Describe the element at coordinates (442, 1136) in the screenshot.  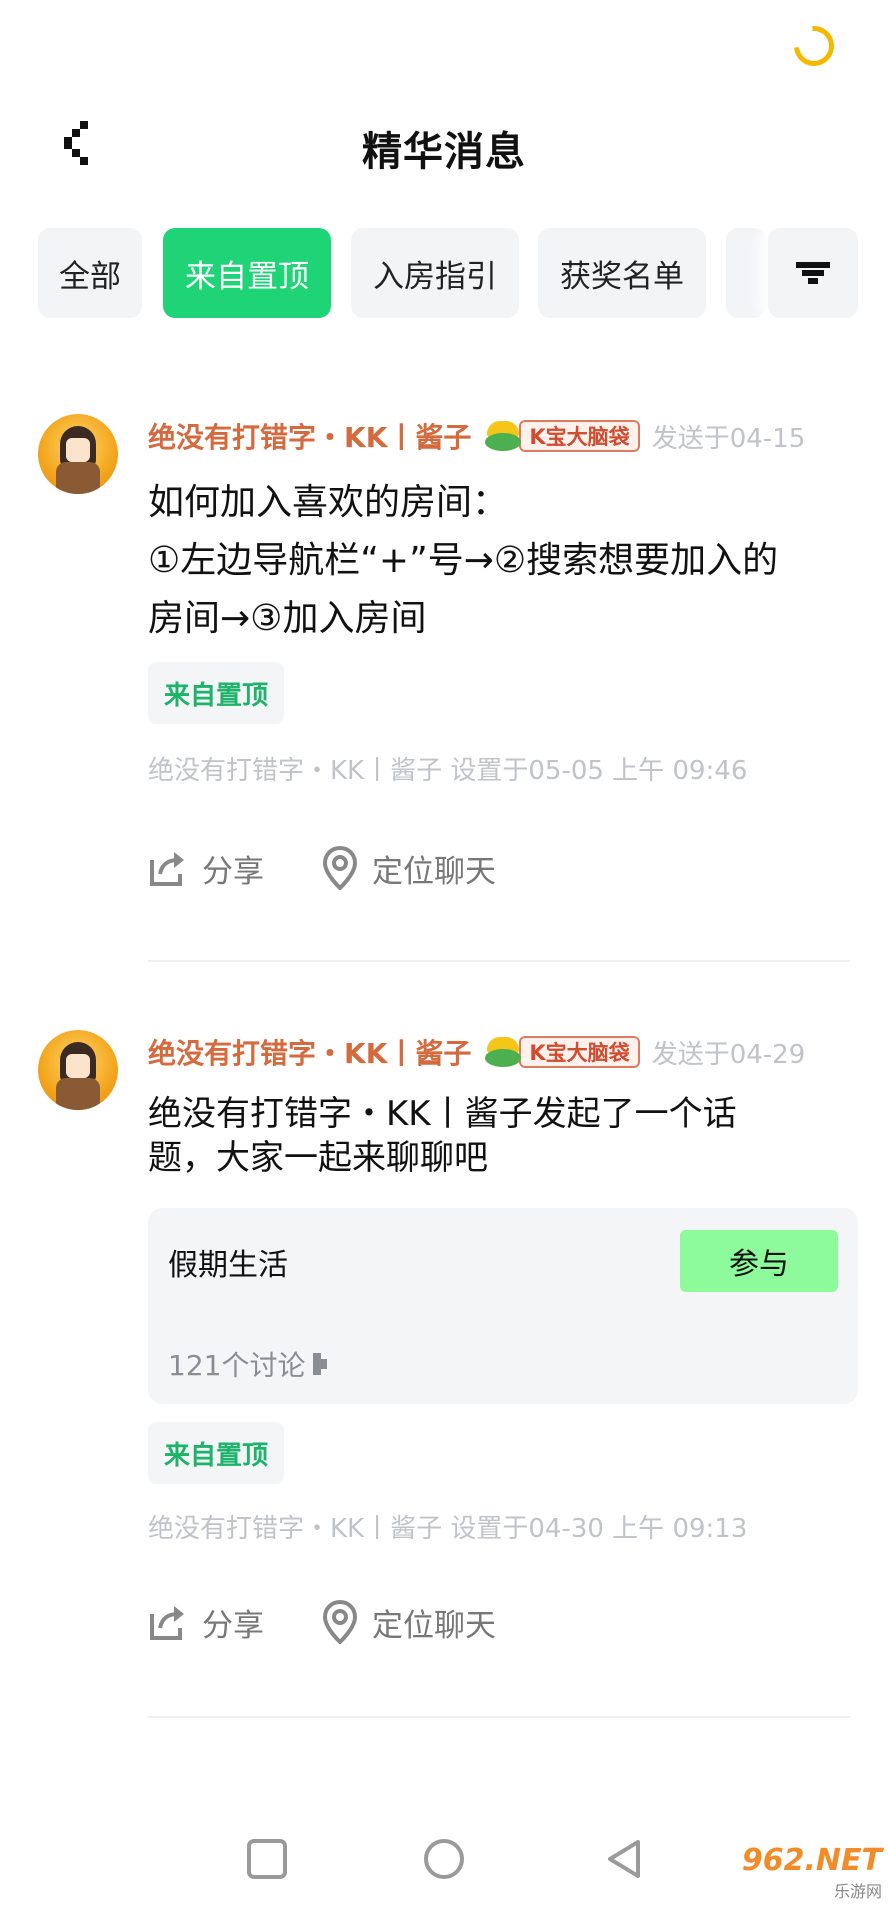
I see `post-content: 绝没有打错字・KK丨酱子发起了一个话 题，大家一起来聊聊吧` at that location.